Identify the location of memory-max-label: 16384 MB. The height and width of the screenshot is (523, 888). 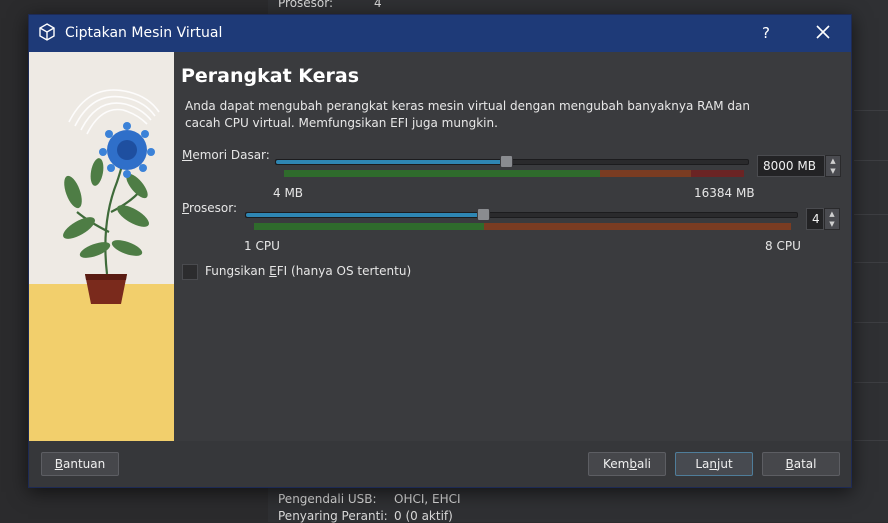
(724, 193).